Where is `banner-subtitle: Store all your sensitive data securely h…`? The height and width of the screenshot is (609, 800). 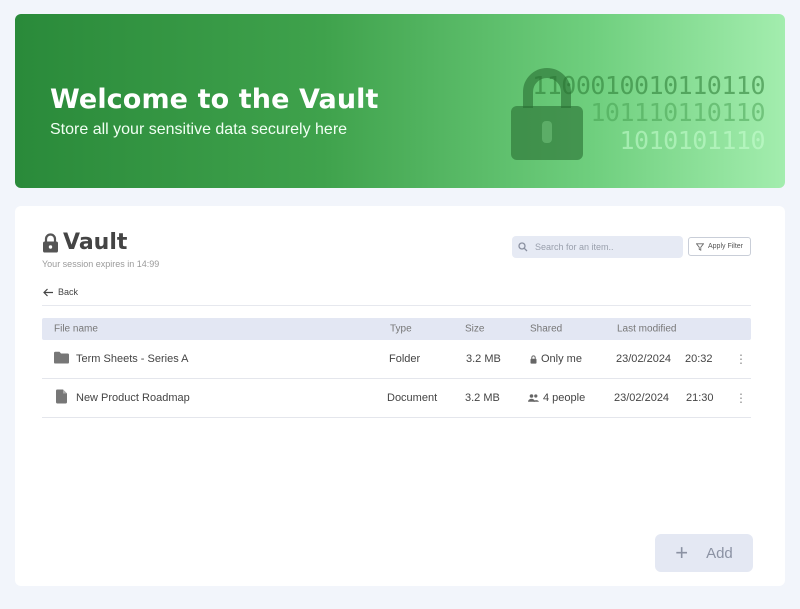
banner-subtitle: Store all your sensitive data securely h… is located at coordinates (199, 129).